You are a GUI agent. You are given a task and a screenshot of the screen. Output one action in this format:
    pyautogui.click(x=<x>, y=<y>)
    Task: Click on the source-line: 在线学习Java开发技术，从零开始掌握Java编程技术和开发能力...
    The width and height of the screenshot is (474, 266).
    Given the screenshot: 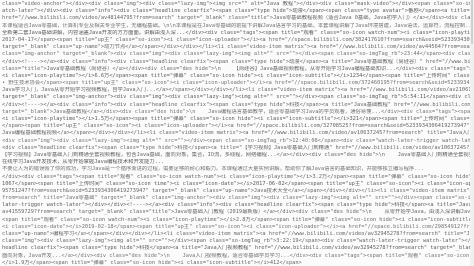 What is the action you would take?
    pyautogui.click(x=83, y=162)
    